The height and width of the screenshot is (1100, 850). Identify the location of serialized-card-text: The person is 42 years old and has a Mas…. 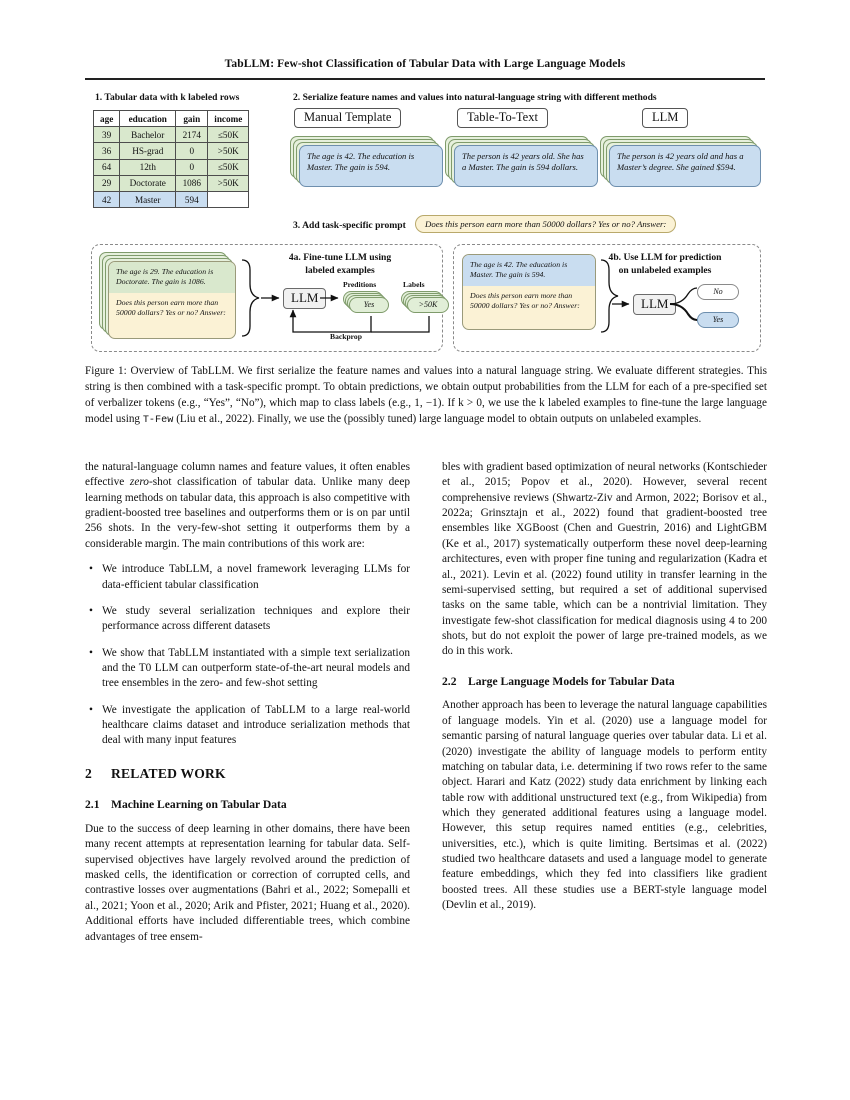
(685, 166).